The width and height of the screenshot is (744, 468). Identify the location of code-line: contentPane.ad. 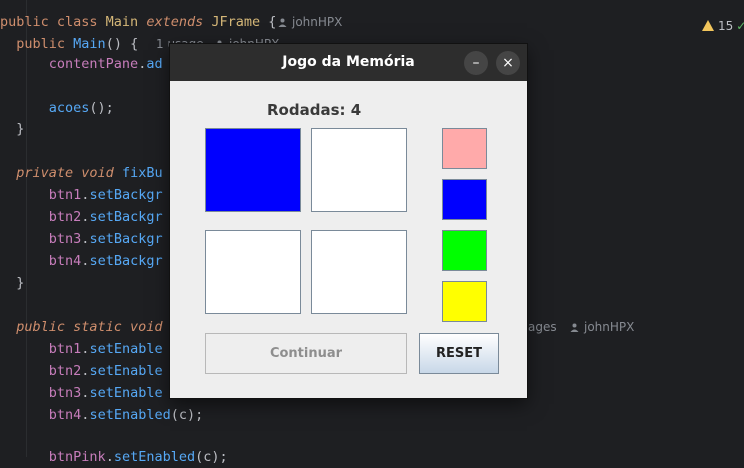
(105, 64).